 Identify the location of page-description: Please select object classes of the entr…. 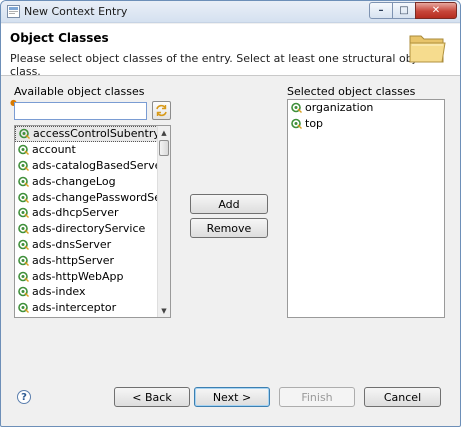
(221, 65).